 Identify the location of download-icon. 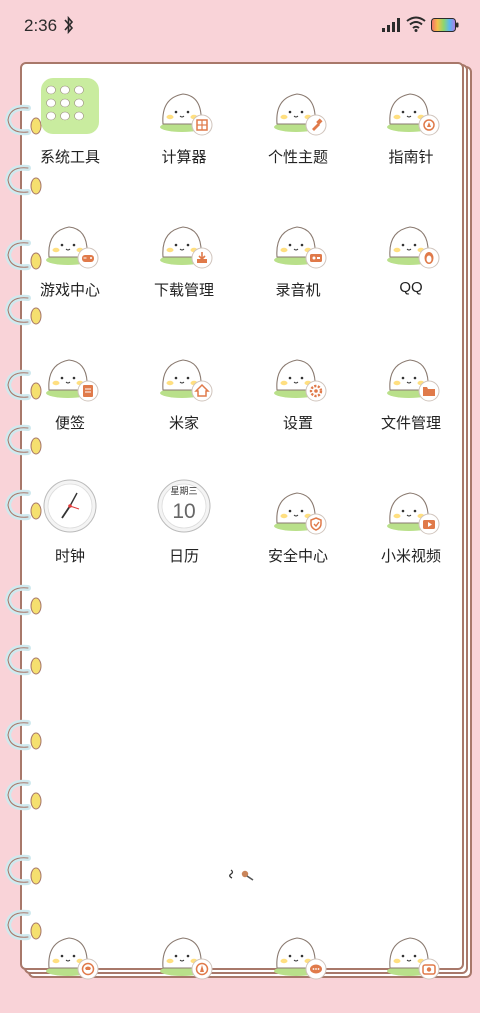
(184, 240).